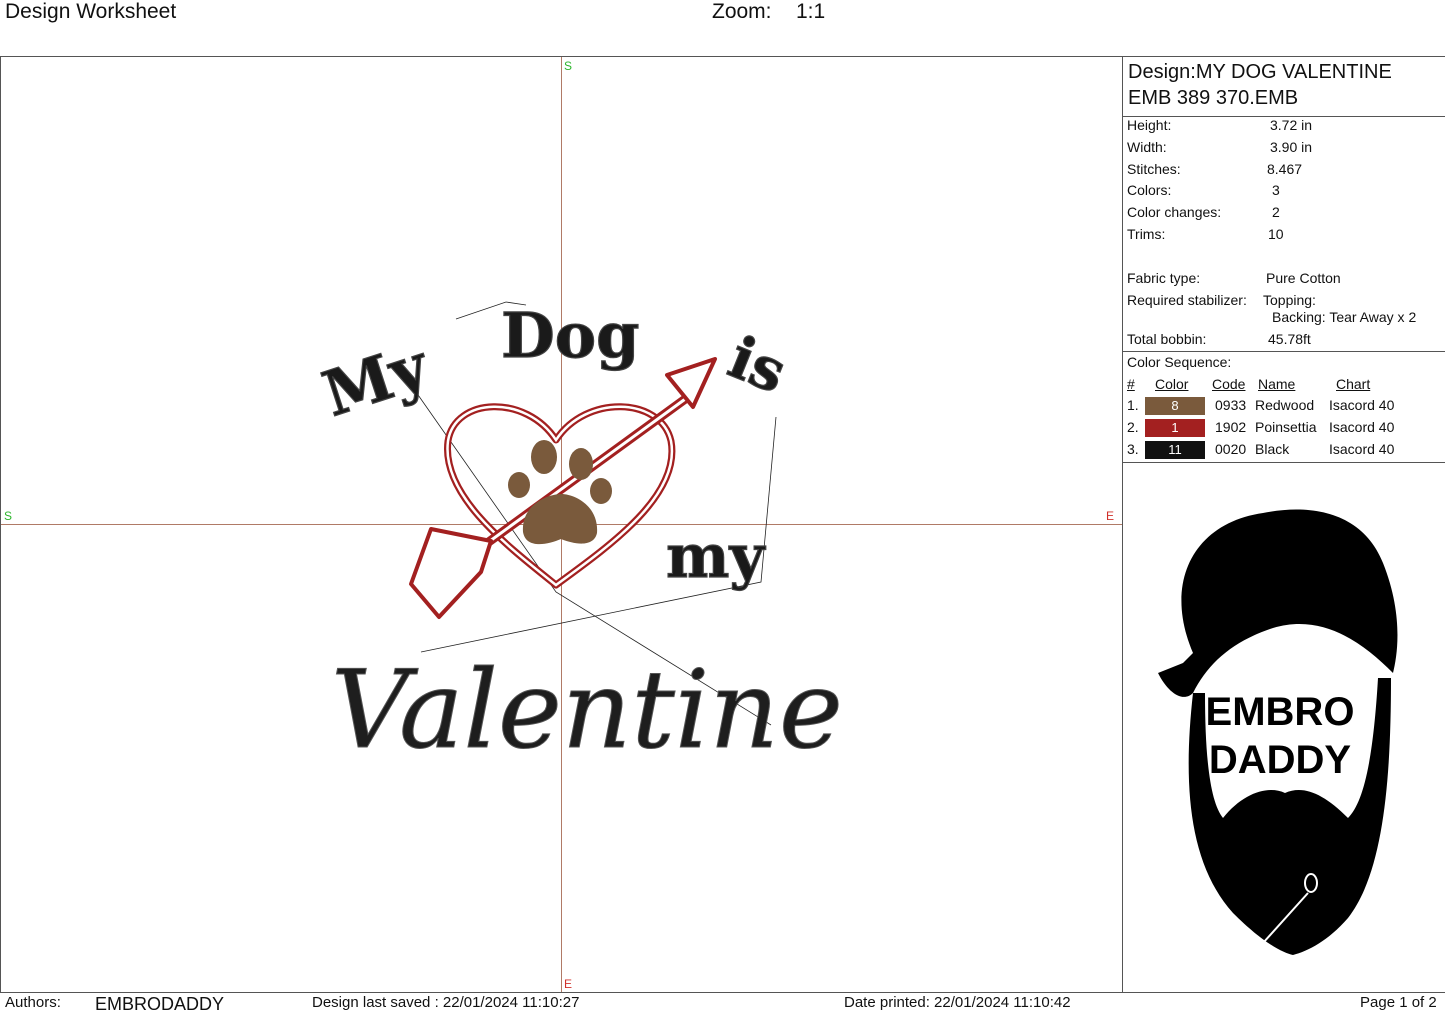 This screenshot has width=1445, height=1018. Describe the element at coordinates (1260, 72) in the screenshot. I see `design-title: Design:MY DOG VALENTINE` at that location.